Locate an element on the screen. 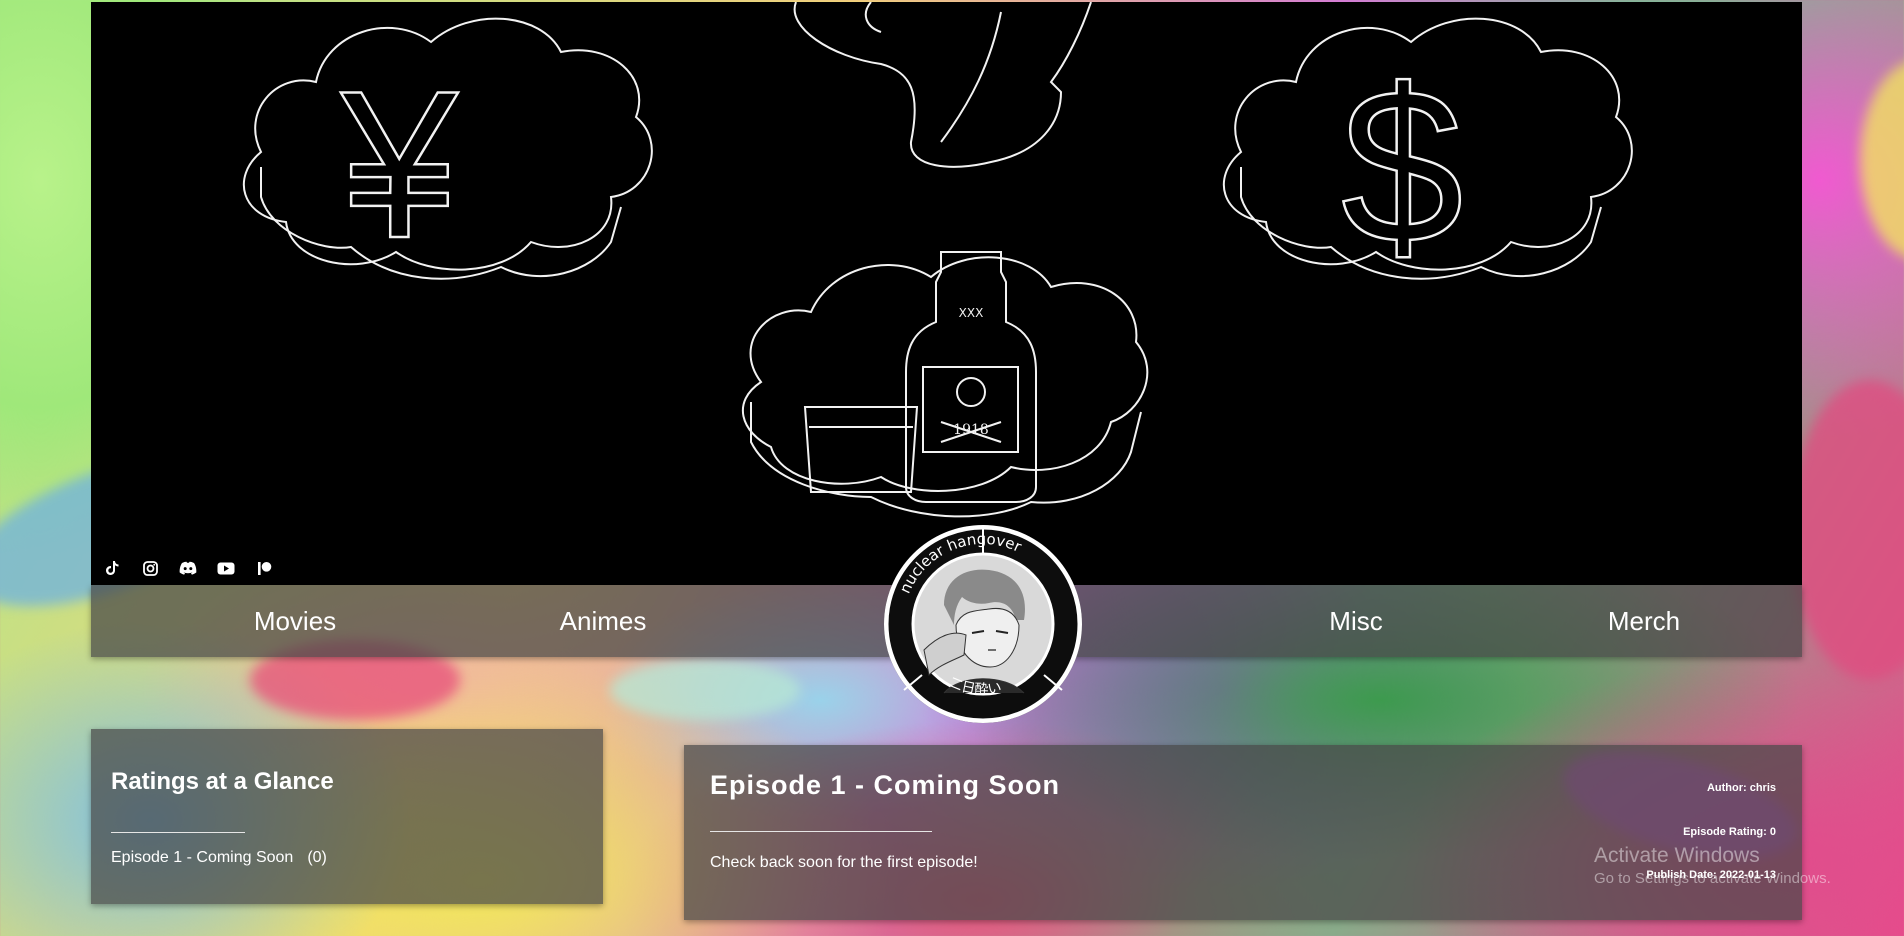  episode-divider is located at coordinates (821, 831).